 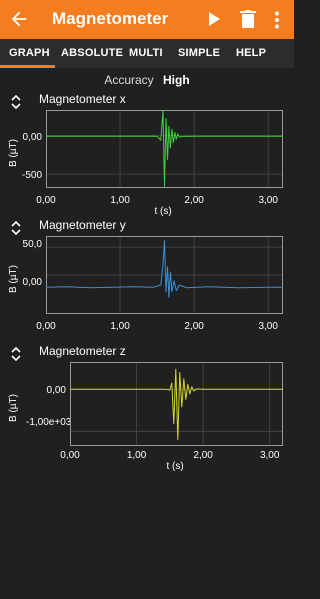 I want to click on graph-title: Magnetometer z, so click(x=82, y=351).